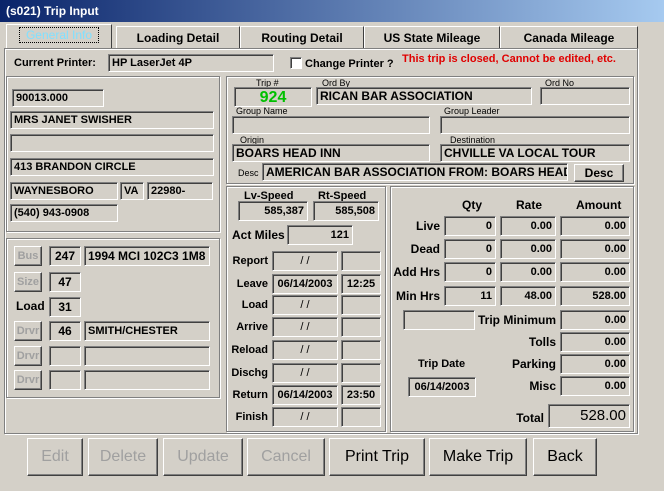 The image size is (664, 491). What do you see at coordinates (517, 320) in the screenshot?
I see `trip-minimum-label: Trip Minimum` at bounding box center [517, 320].